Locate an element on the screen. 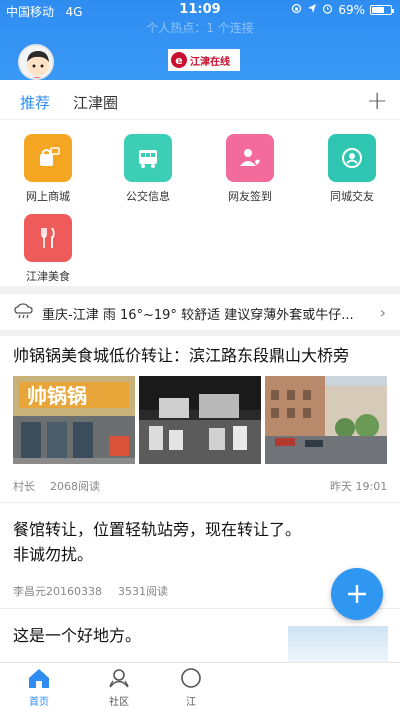 The width and height of the screenshot is (400, 711). chevron-right-icon: › is located at coordinates (383, 312).